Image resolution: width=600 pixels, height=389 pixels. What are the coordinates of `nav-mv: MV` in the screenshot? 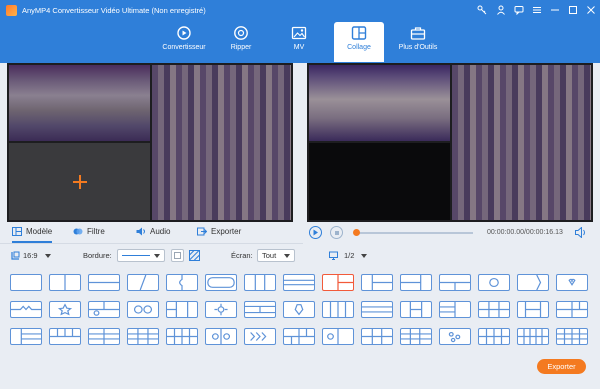 It's located at (299, 42).